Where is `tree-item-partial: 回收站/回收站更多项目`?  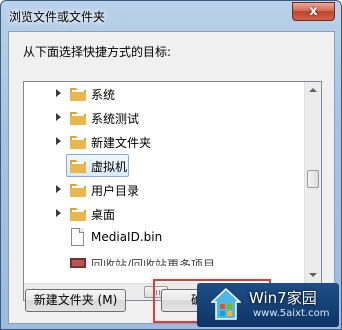 tree-item-partial: 回收站/回收站更多项目 is located at coordinates (165, 256).